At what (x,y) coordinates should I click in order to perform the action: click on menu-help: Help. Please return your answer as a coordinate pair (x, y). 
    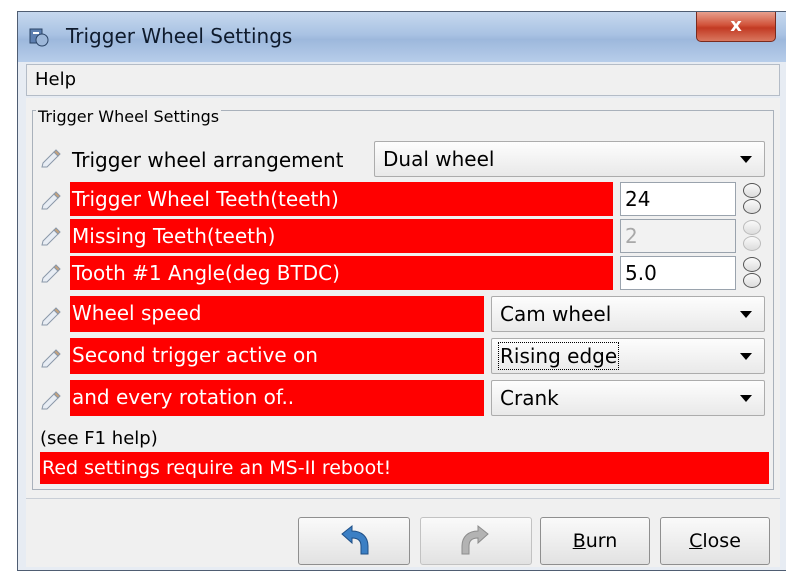
    Looking at the image, I should click on (55, 79).